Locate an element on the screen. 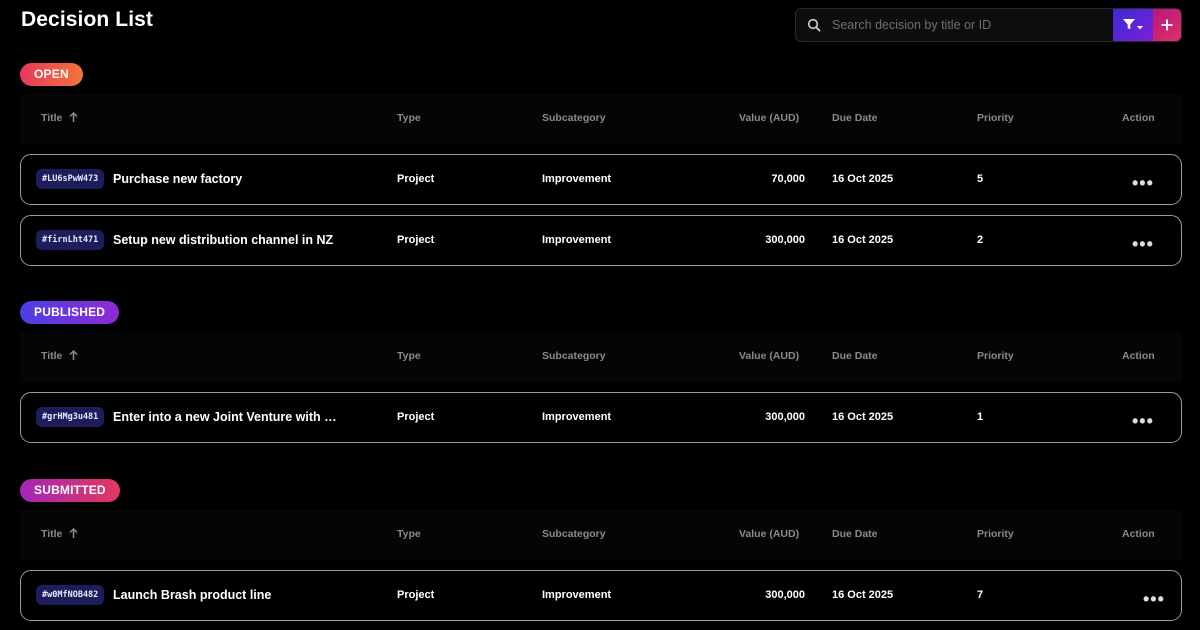 This screenshot has height=630, width=1200. add-decision-button is located at coordinates (1167, 25).